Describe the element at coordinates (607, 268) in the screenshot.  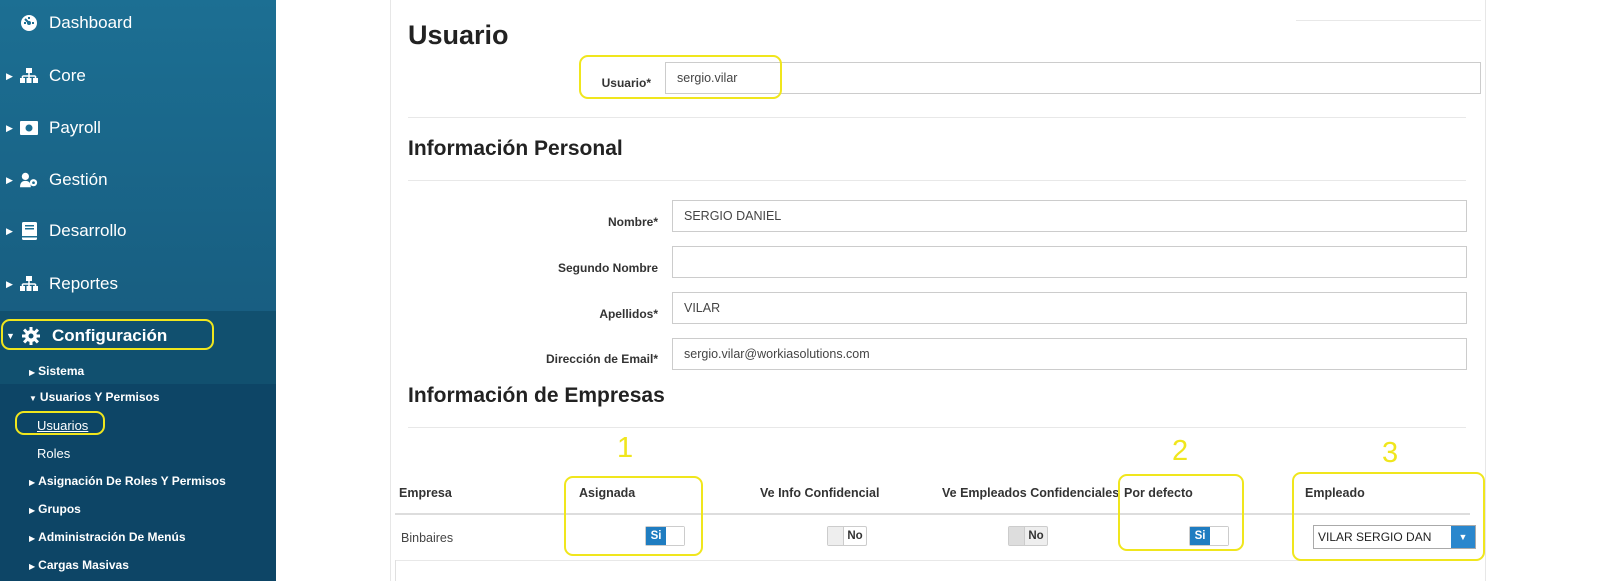
I see `segundo-nombre-label: Segundo Nombre` at that location.